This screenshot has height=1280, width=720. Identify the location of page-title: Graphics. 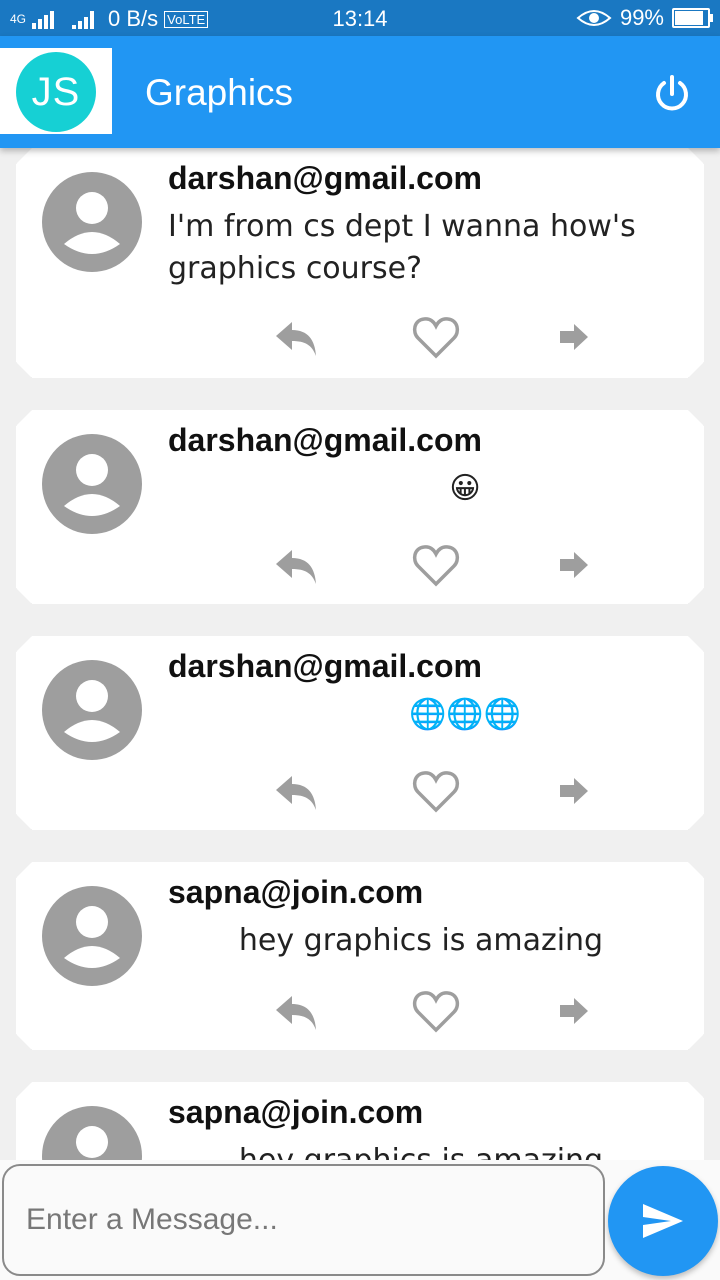
(219, 92).